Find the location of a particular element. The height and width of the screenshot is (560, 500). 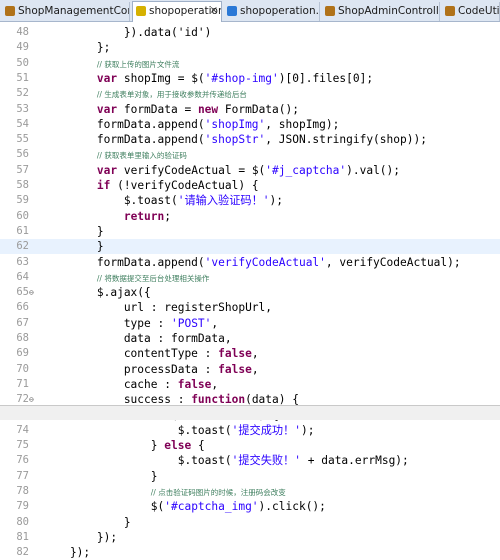

tab-code-util: CodeUtil.java is located at coordinates (471, 11).